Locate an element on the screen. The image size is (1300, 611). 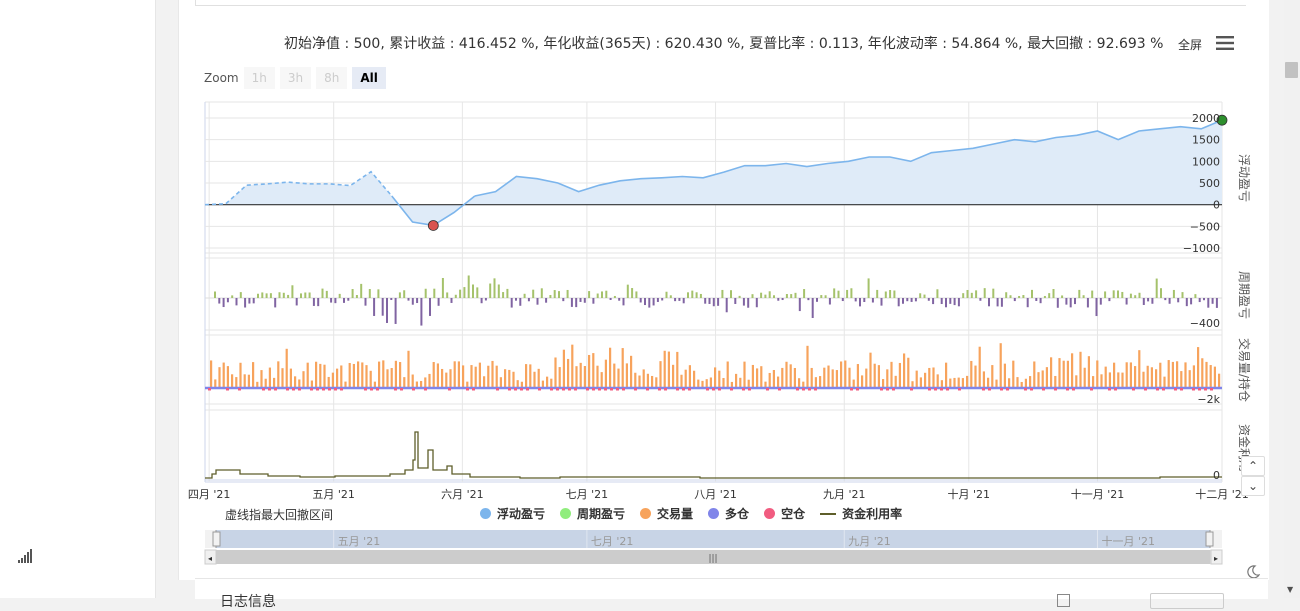
page-scrollbar-thumb is located at coordinates (1291, 70).